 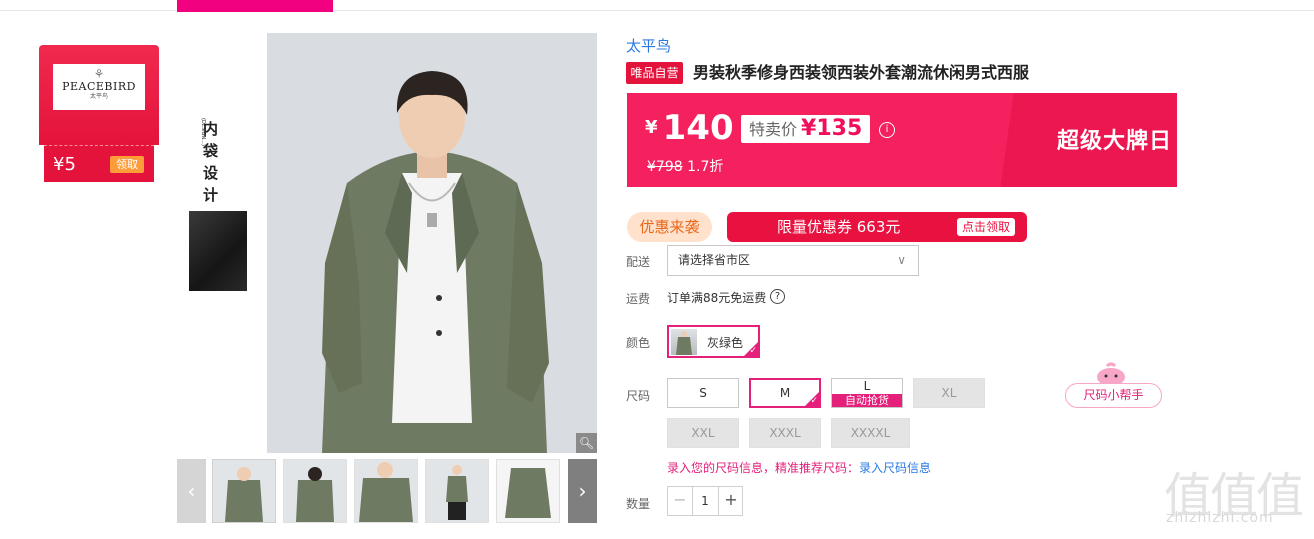 What do you see at coordinates (638, 299) in the screenshot?
I see `shipping-label: 运费` at bounding box center [638, 299].